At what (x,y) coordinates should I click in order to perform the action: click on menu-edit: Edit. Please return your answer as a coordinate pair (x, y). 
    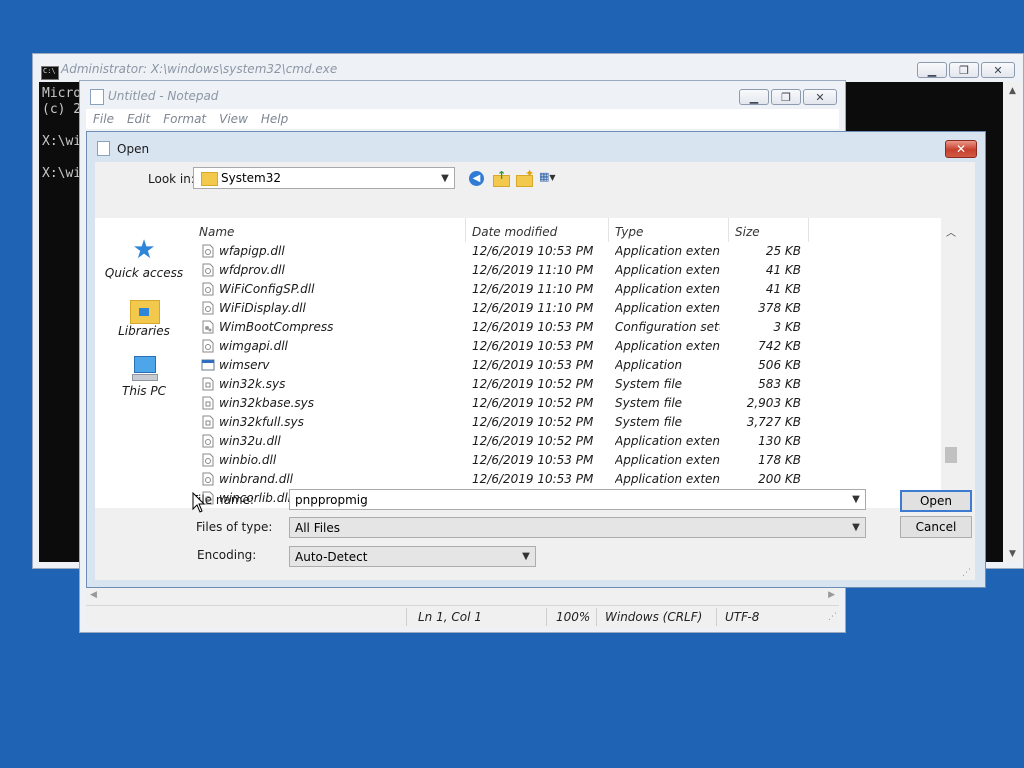
    Looking at the image, I should click on (138, 117).